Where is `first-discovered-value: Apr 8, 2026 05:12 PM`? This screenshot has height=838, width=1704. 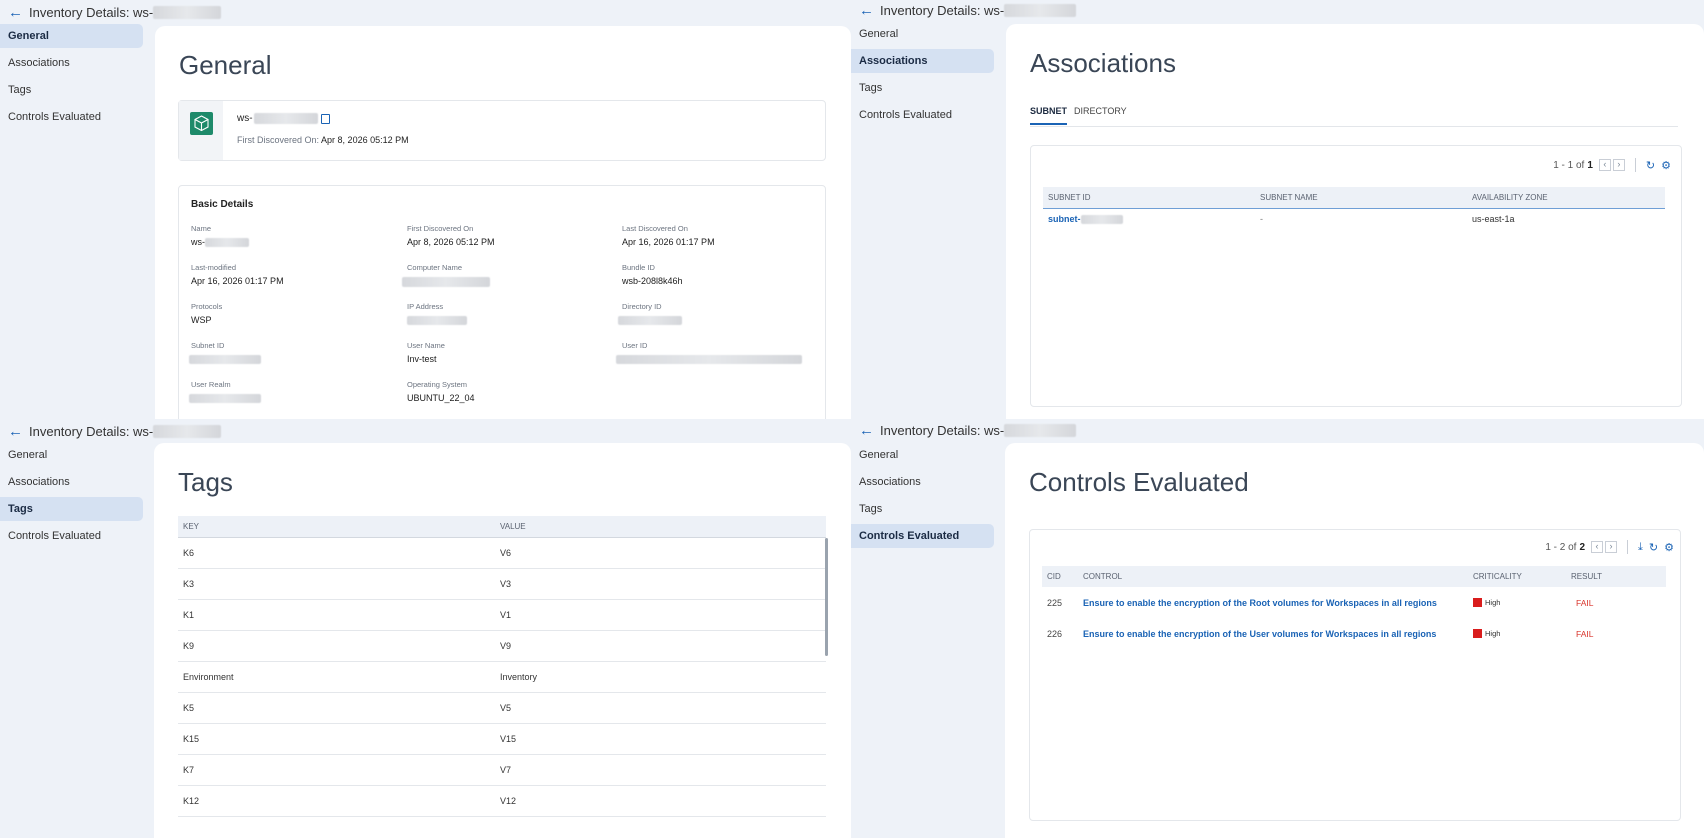 first-discovered-value: Apr 8, 2026 05:12 PM is located at coordinates (365, 140).